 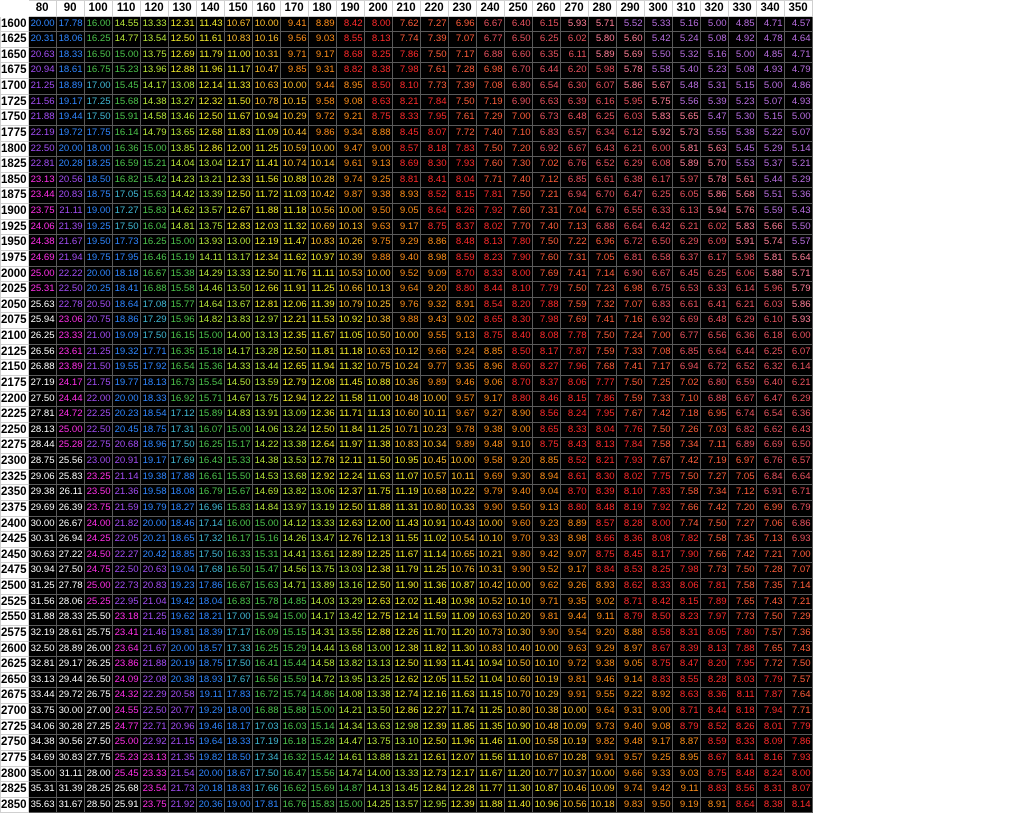 I want to click on value-cell: 6.07, so click(x=798, y=352).